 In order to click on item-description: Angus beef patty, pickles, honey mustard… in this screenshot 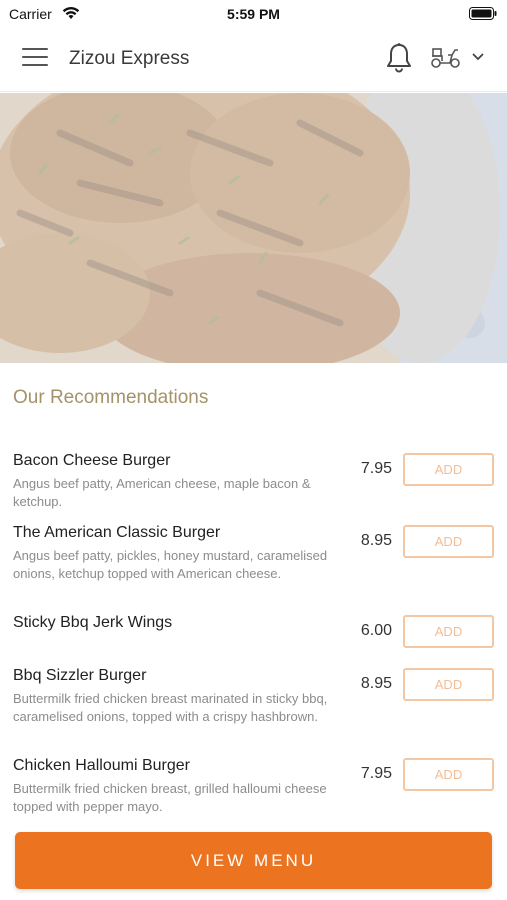, I will do `click(170, 564)`.